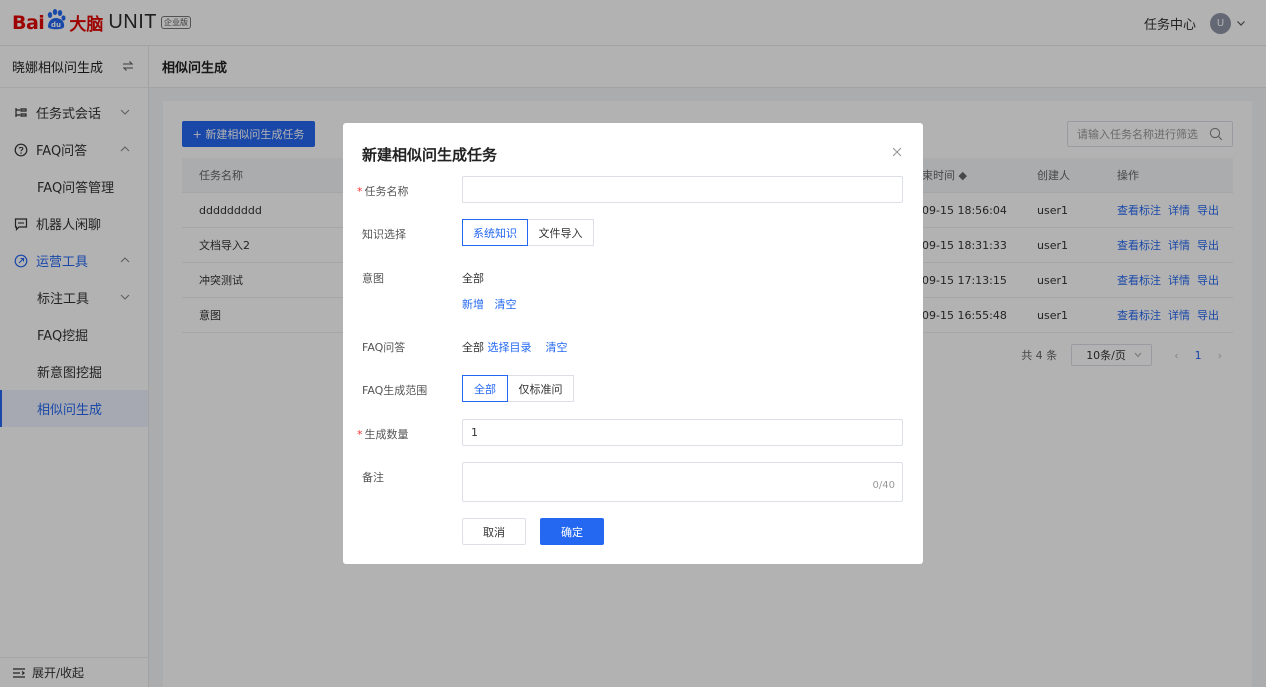 The height and width of the screenshot is (687, 1266). What do you see at coordinates (541, 388) in the screenshot?
I see `range-option-standard: 仅标准问` at bounding box center [541, 388].